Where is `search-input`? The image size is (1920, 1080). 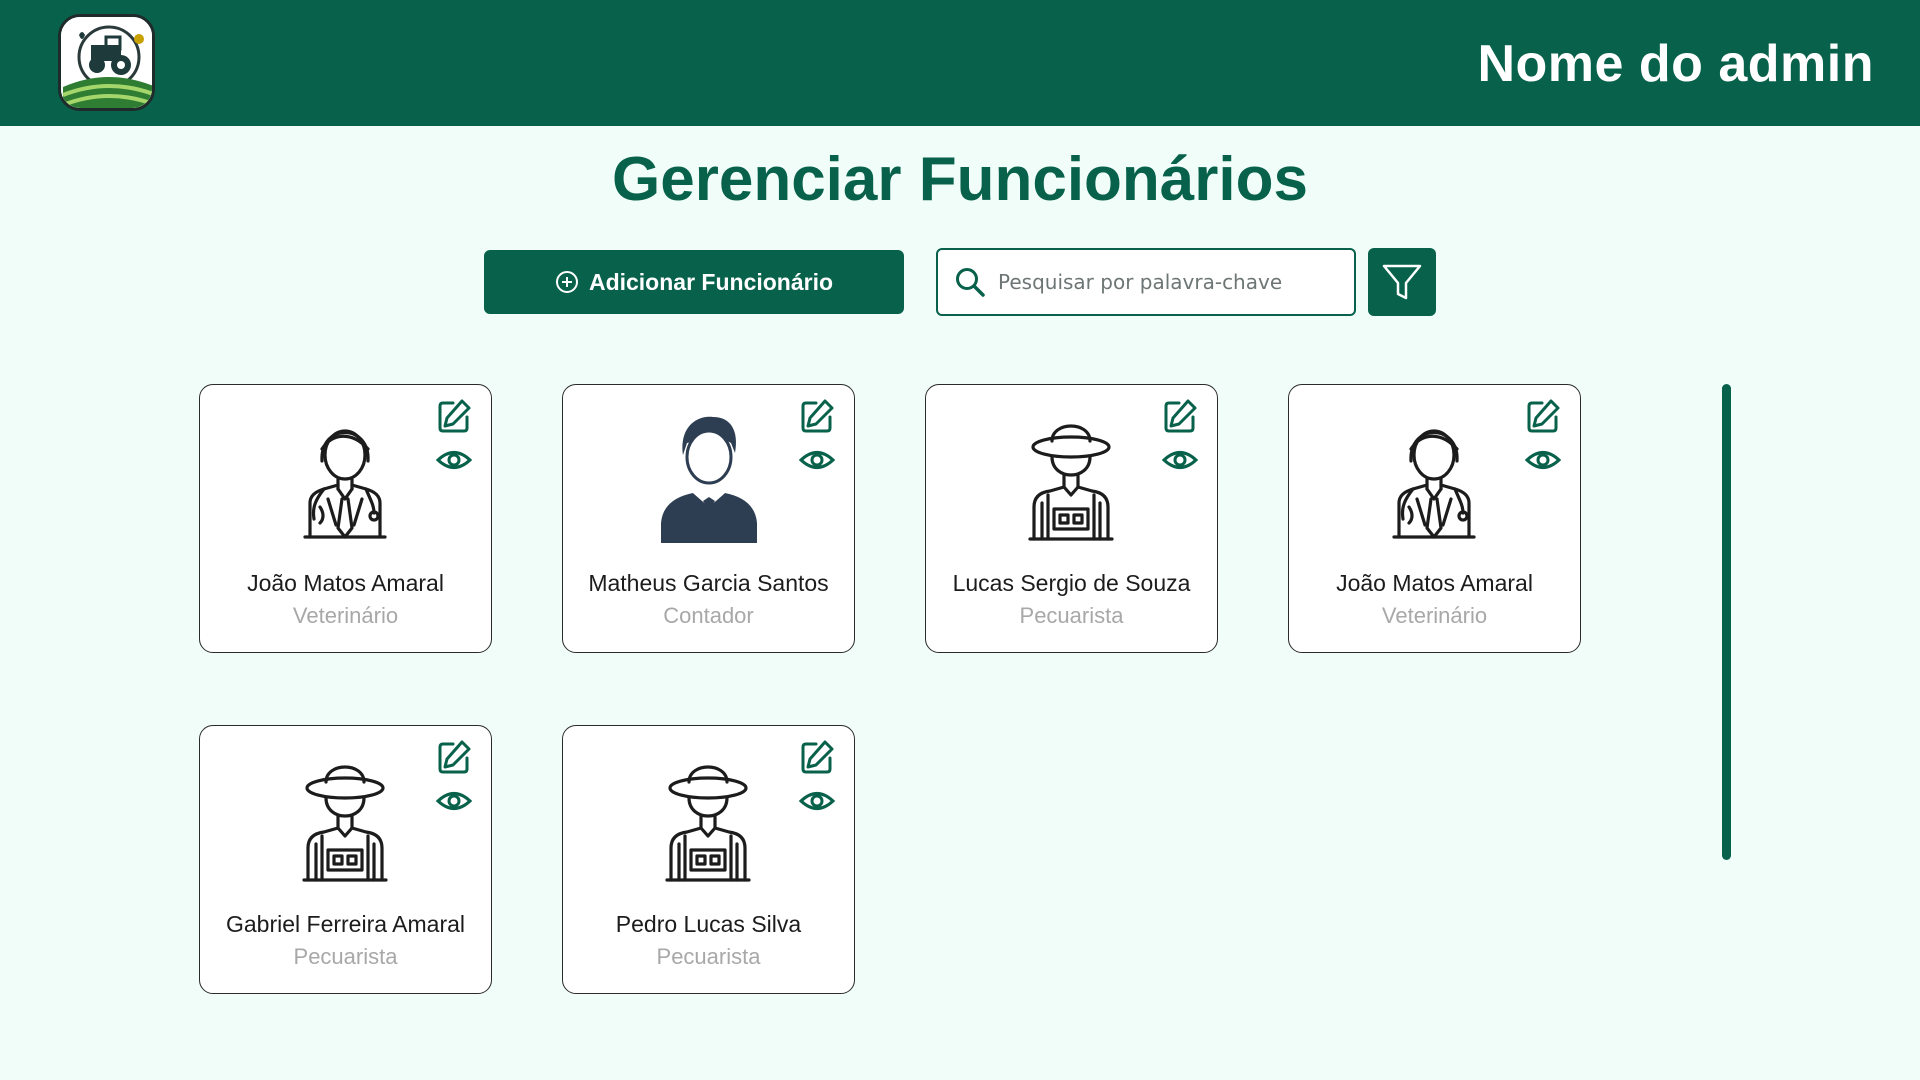 search-input is located at coordinates (1163, 282).